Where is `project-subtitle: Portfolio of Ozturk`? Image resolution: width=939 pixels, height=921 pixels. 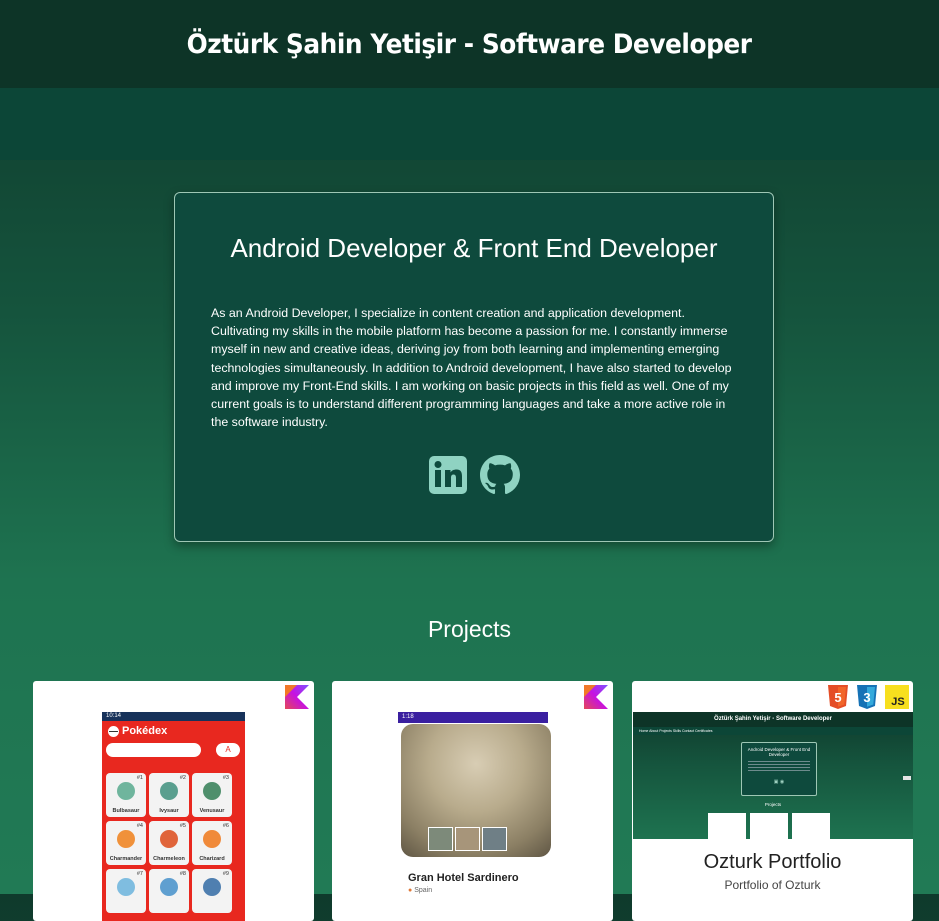
project-subtitle: Portfolio of Ozturk is located at coordinates (772, 885).